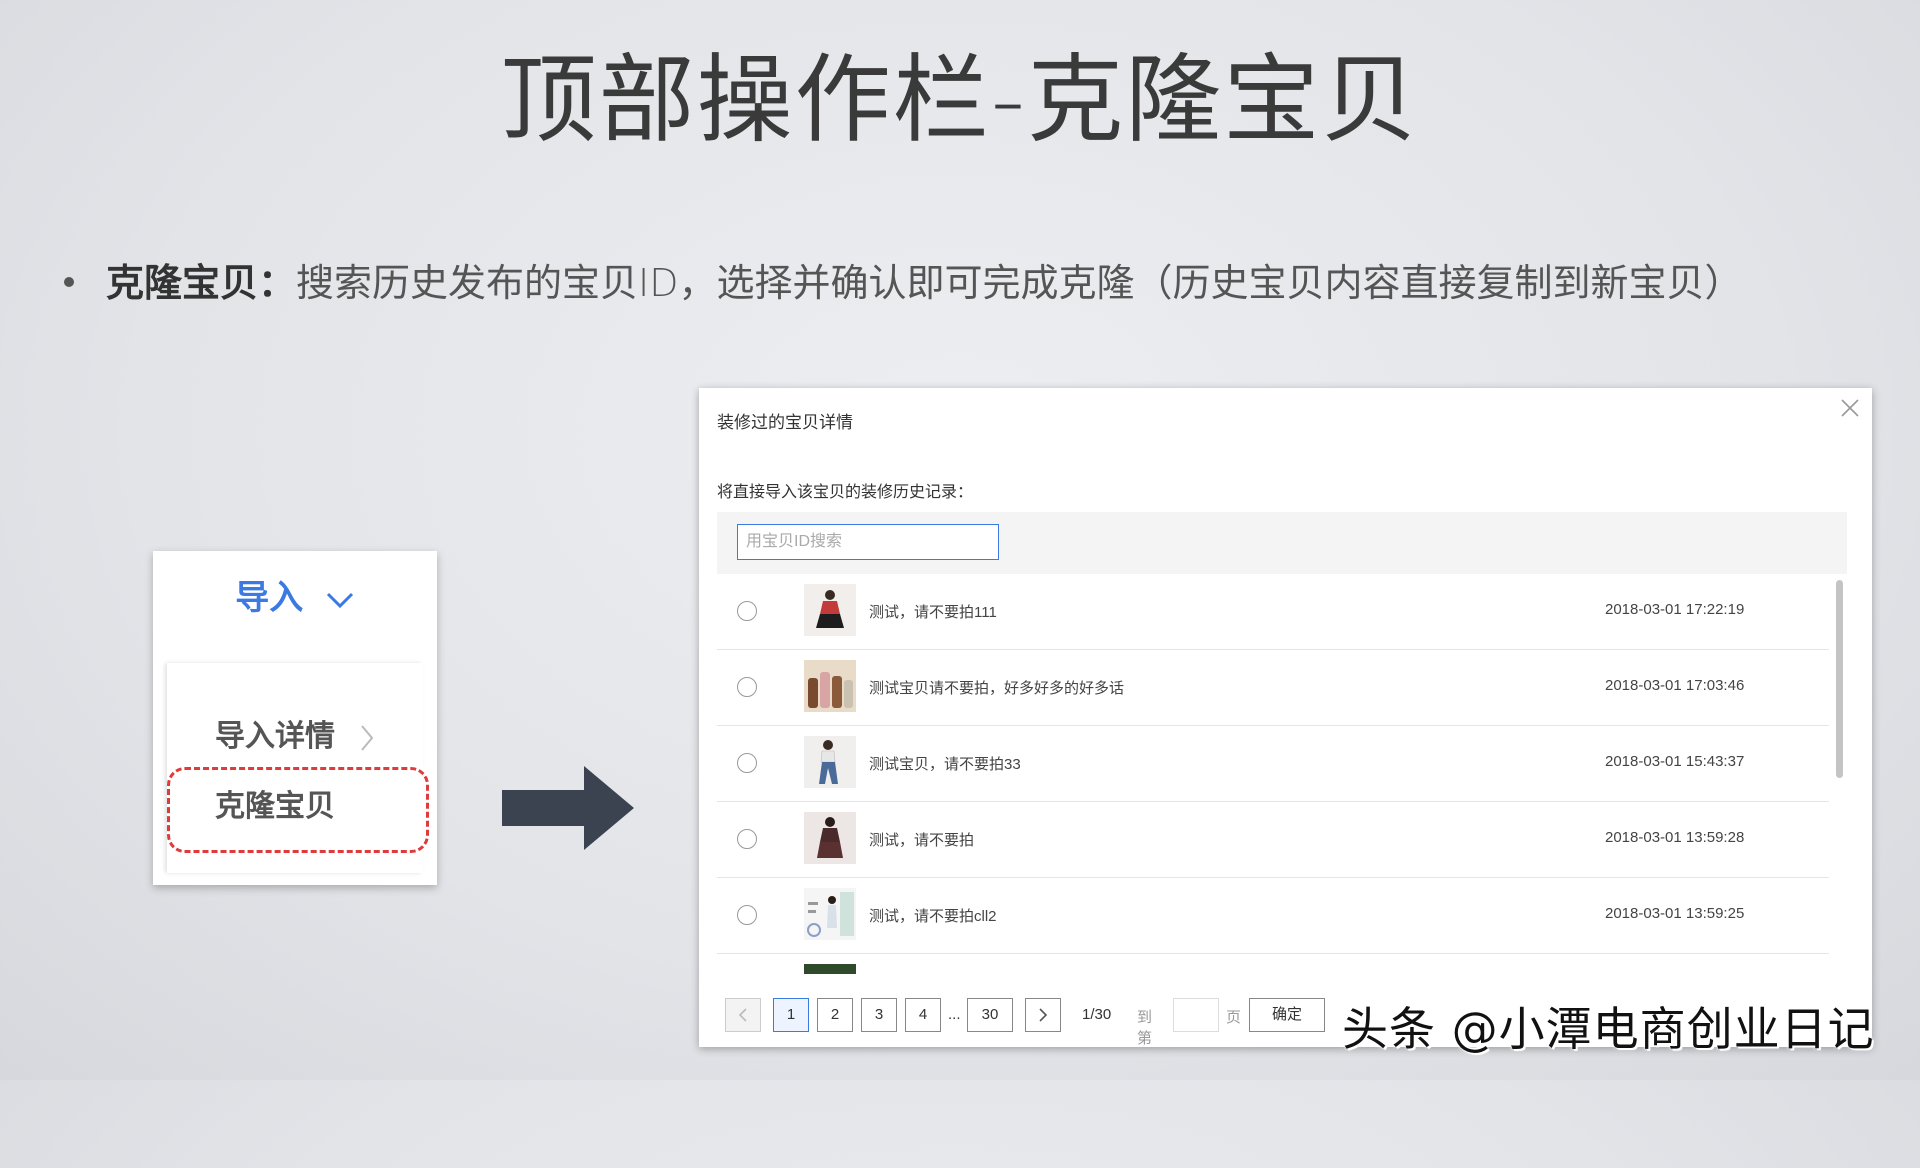  Describe the element at coordinates (791, 1015) in the screenshot. I see `page-button-1: 1` at that location.